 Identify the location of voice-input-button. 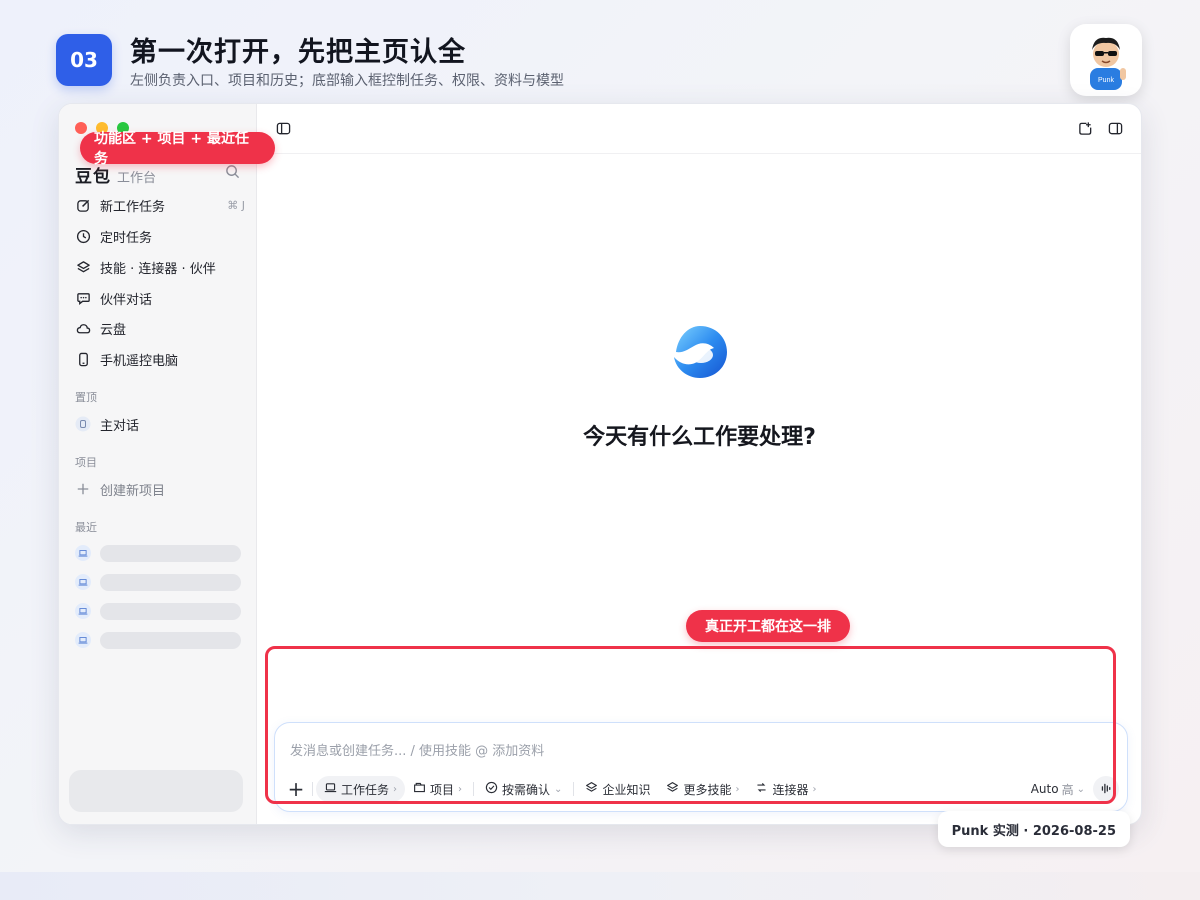
(1106, 789).